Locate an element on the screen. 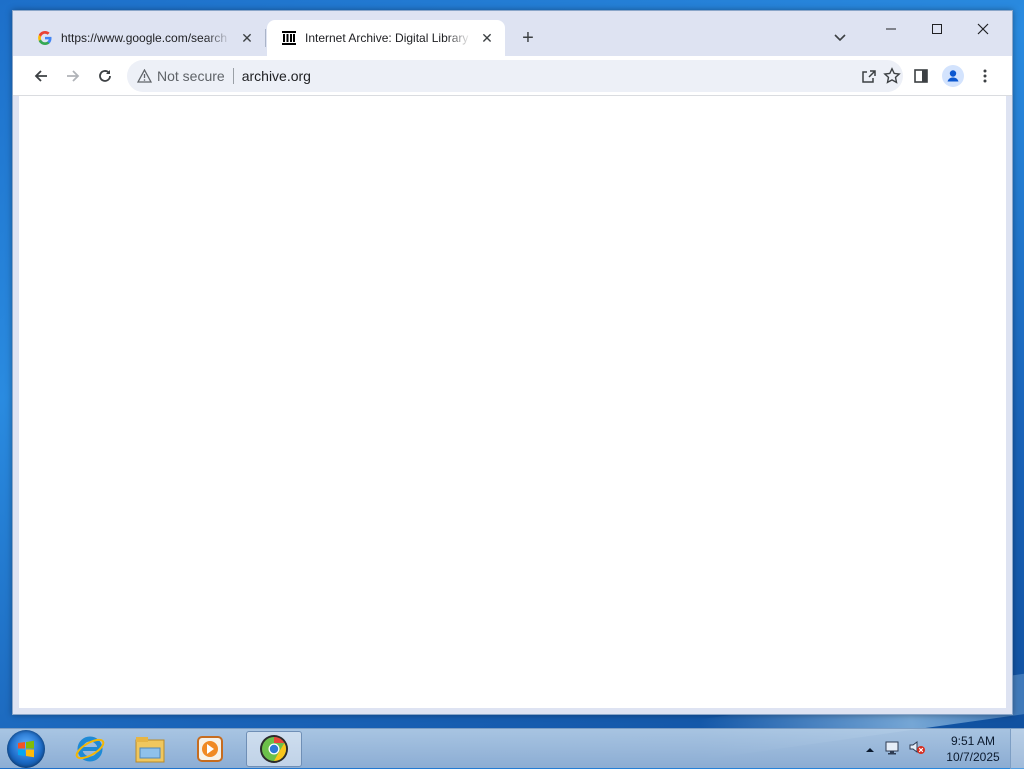 The image size is (1024, 769). back-arrow-icon is located at coordinates (41, 76).